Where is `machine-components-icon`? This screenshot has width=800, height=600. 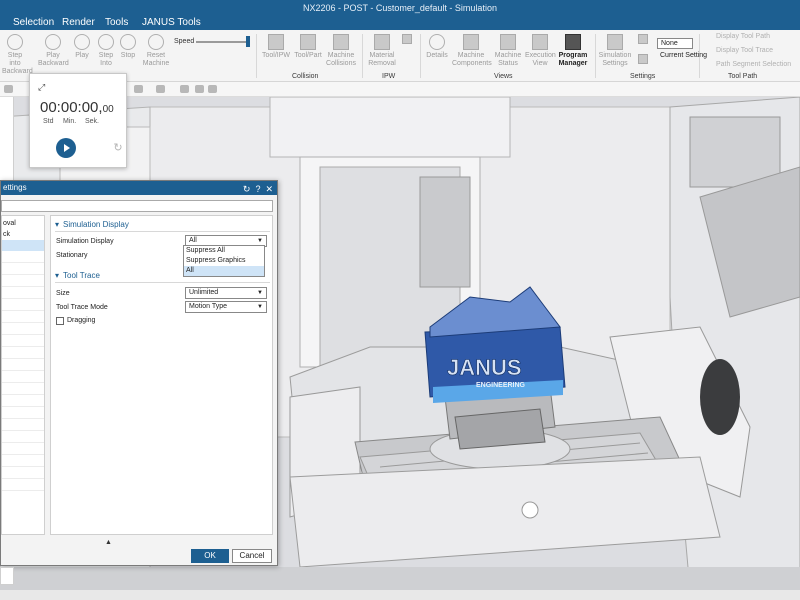
machine-components-icon is located at coordinates (471, 42).